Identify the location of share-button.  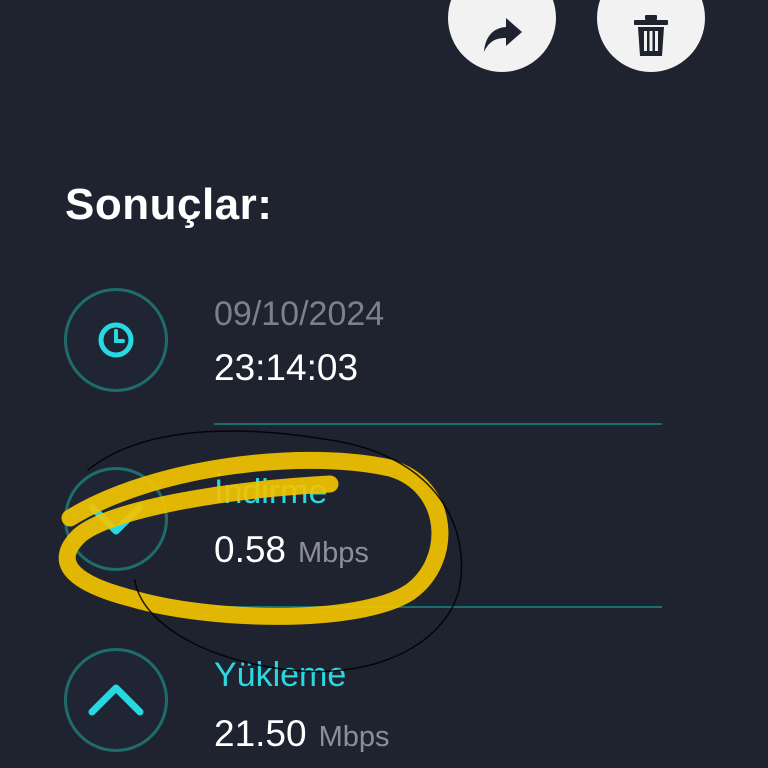
(502, 36).